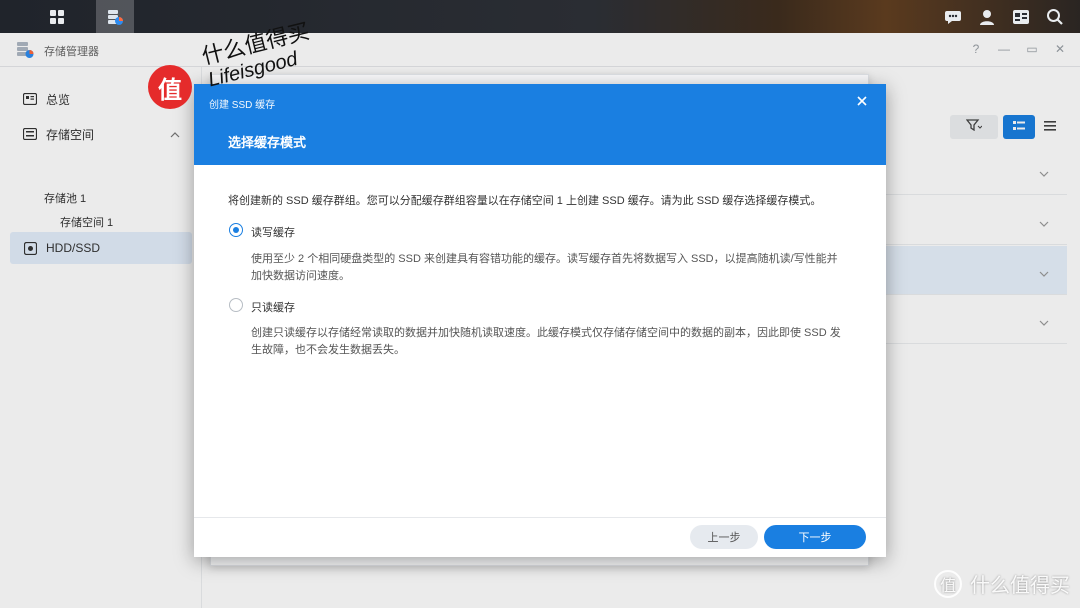  I want to click on watermark-logo: 值, so click(170, 87).